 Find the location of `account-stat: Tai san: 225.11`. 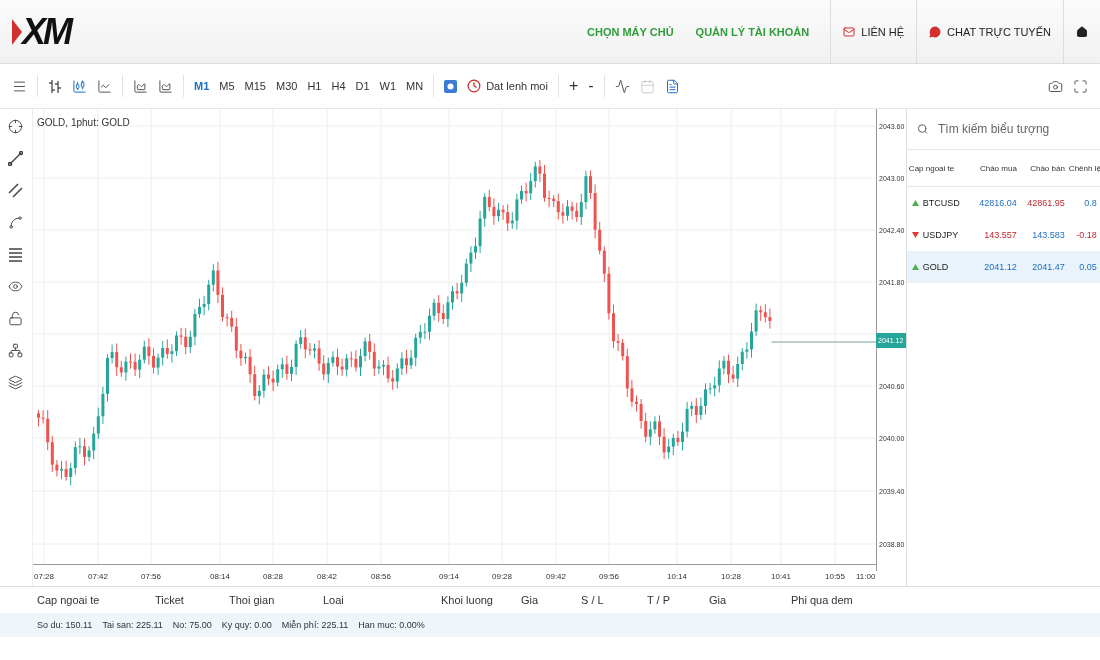

account-stat: Tai san: 225.11 is located at coordinates (132, 625).